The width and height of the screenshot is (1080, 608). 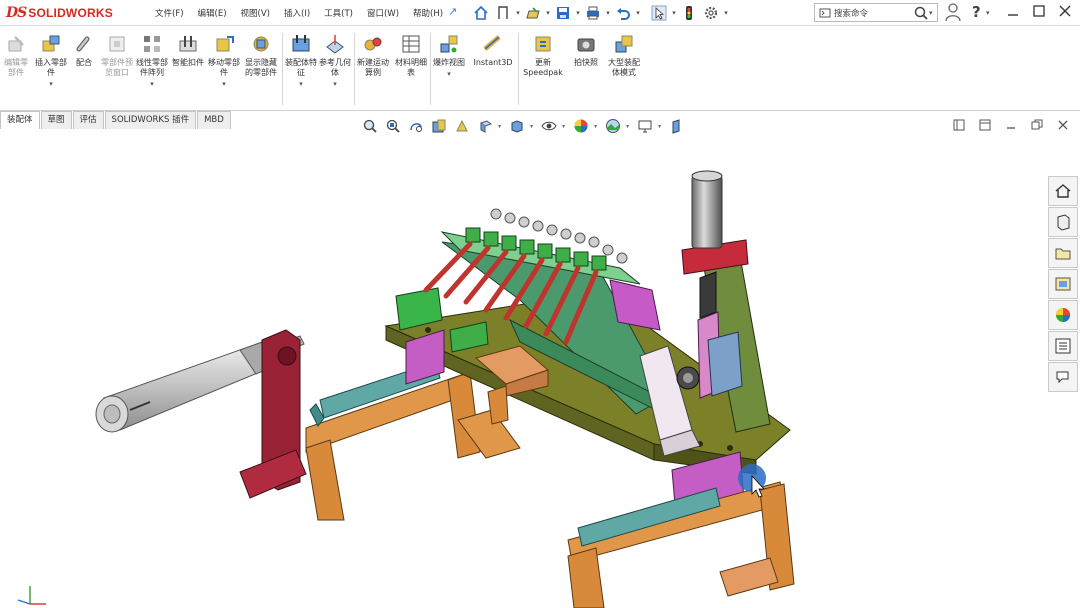 I want to click on view-settings-icon, so click(x=645, y=126).